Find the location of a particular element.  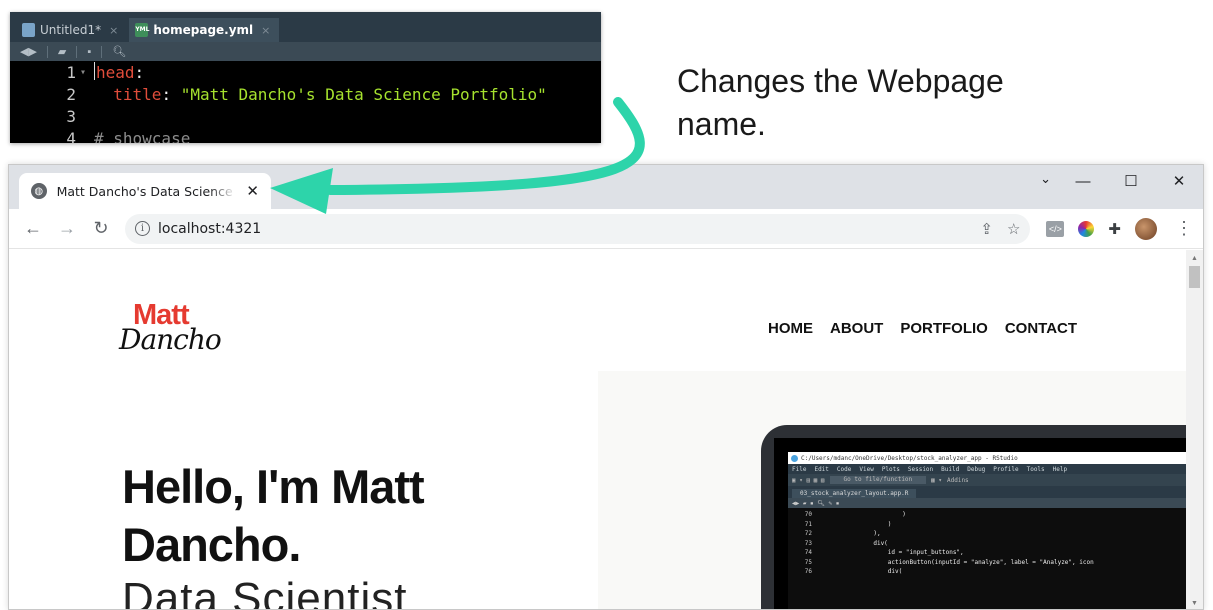

rstudio-goto-field: Go to file/function is located at coordinates (878, 480).